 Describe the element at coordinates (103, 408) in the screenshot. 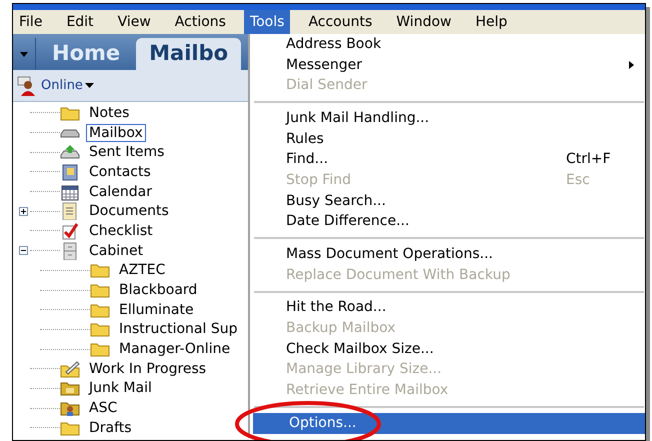

I see `folder-tree-item: ASC` at that location.